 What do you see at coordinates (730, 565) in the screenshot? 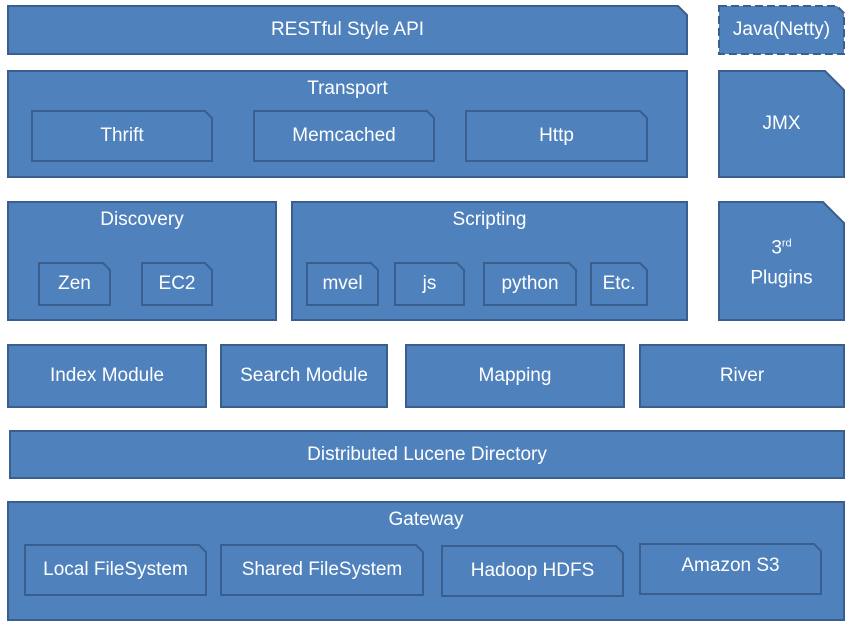
I see `gateway-item-label: Amazon S3` at bounding box center [730, 565].